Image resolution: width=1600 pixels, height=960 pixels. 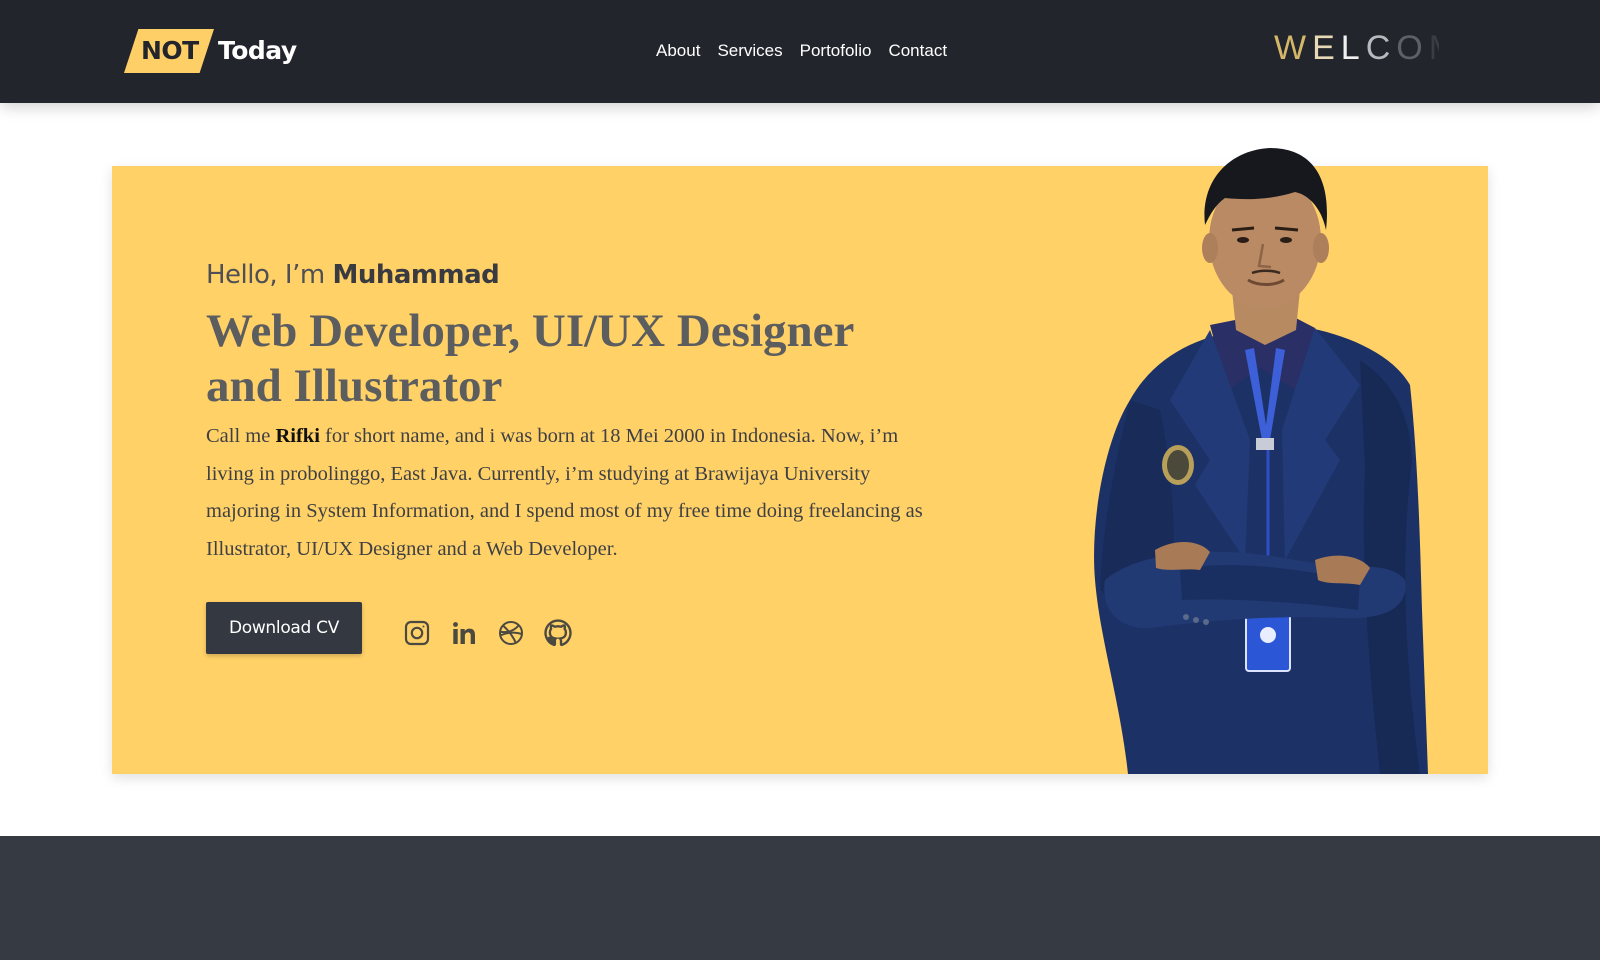 What do you see at coordinates (269, 275) in the screenshot?
I see `greeting-prefix: Hello, I’m` at bounding box center [269, 275].